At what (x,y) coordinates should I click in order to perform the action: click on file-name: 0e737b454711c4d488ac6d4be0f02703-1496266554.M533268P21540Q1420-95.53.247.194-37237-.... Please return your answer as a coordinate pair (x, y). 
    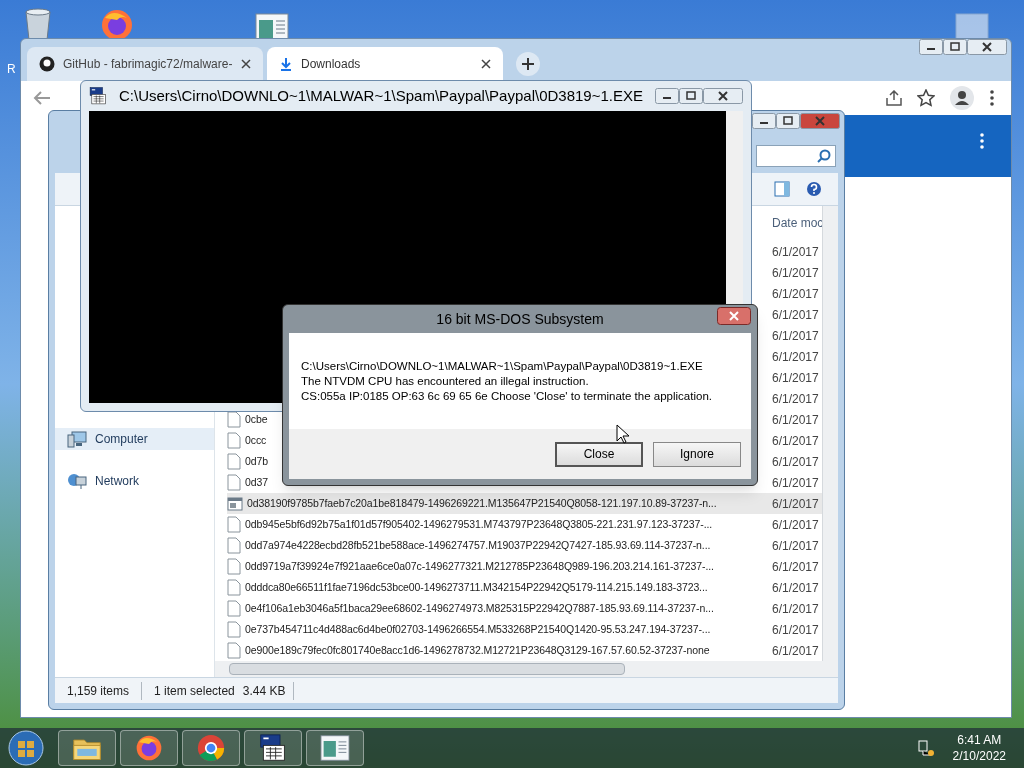
    Looking at the image, I should click on (478, 629).